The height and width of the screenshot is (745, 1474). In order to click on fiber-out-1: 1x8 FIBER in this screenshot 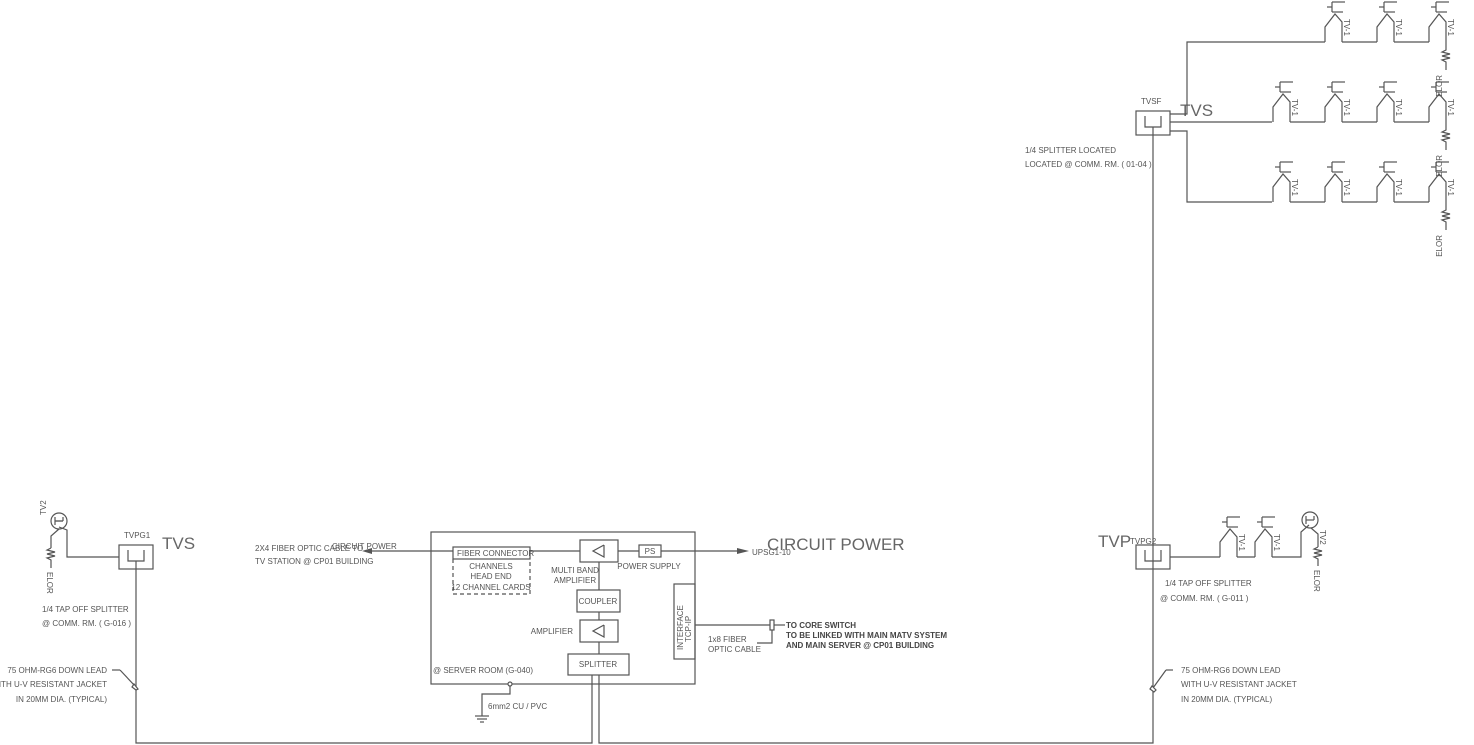, I will do `click(727, 639)`.